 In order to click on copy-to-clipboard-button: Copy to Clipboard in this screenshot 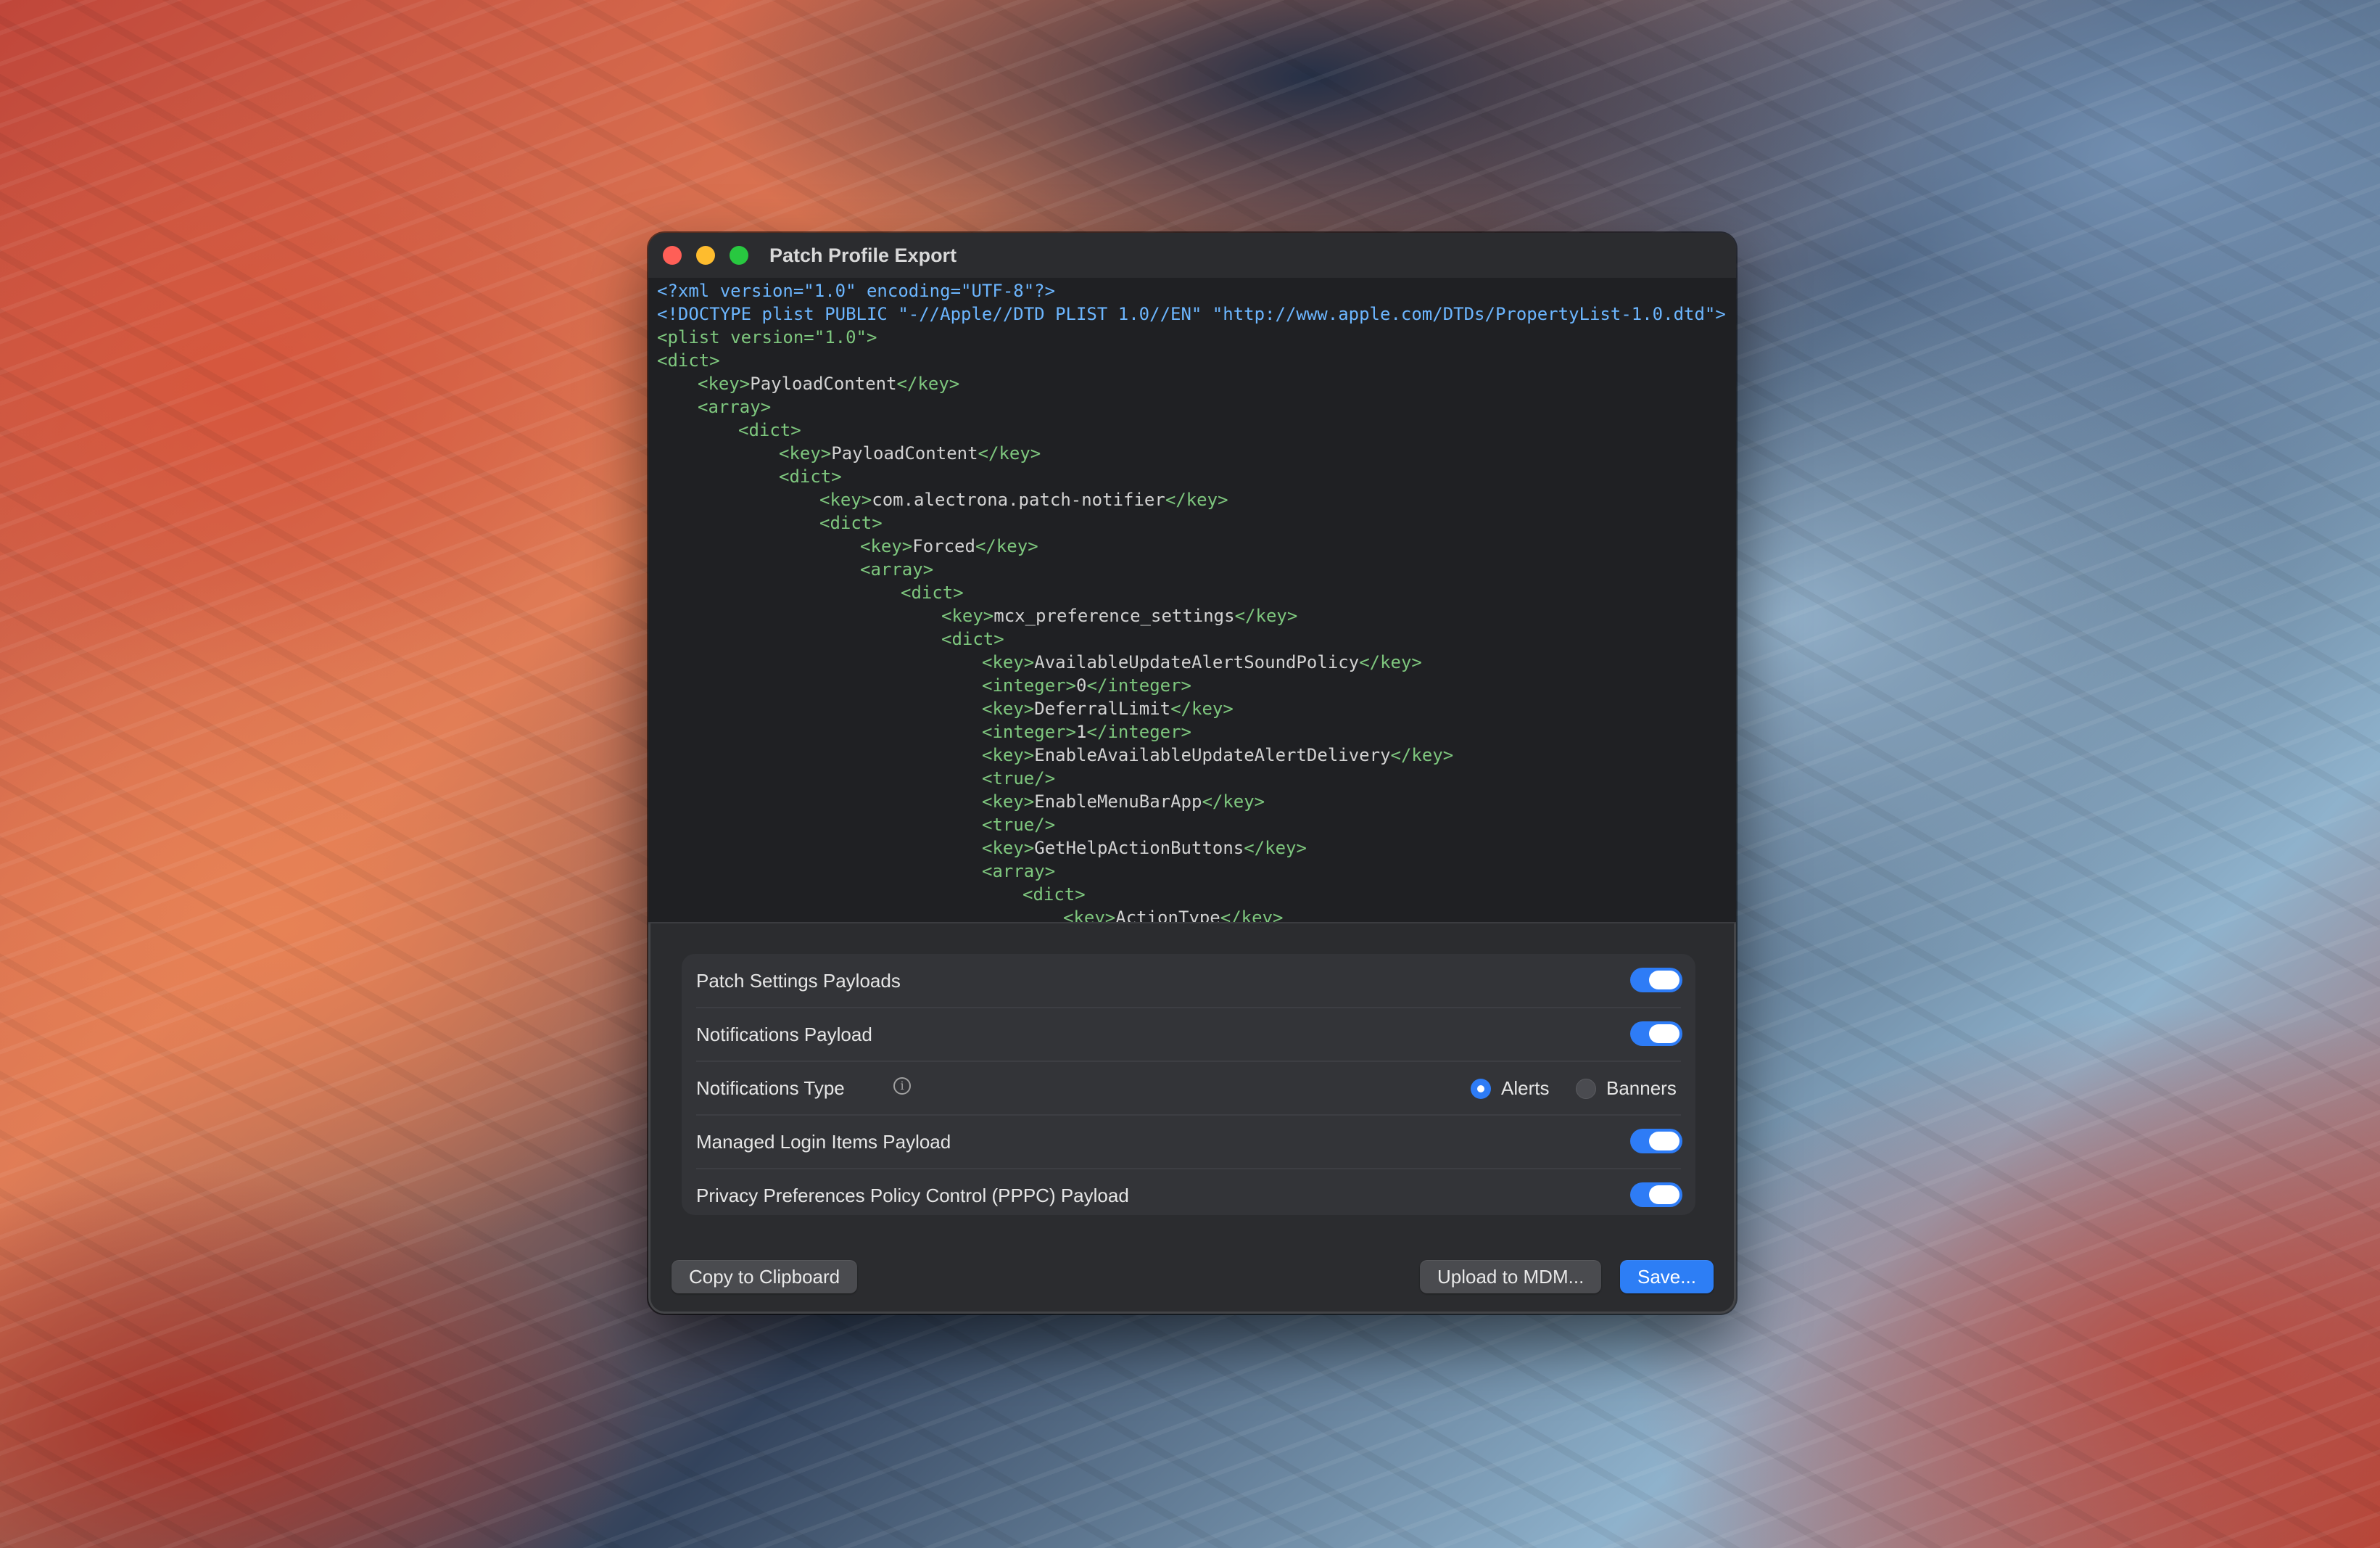, I will do `click(765, 1277)`.